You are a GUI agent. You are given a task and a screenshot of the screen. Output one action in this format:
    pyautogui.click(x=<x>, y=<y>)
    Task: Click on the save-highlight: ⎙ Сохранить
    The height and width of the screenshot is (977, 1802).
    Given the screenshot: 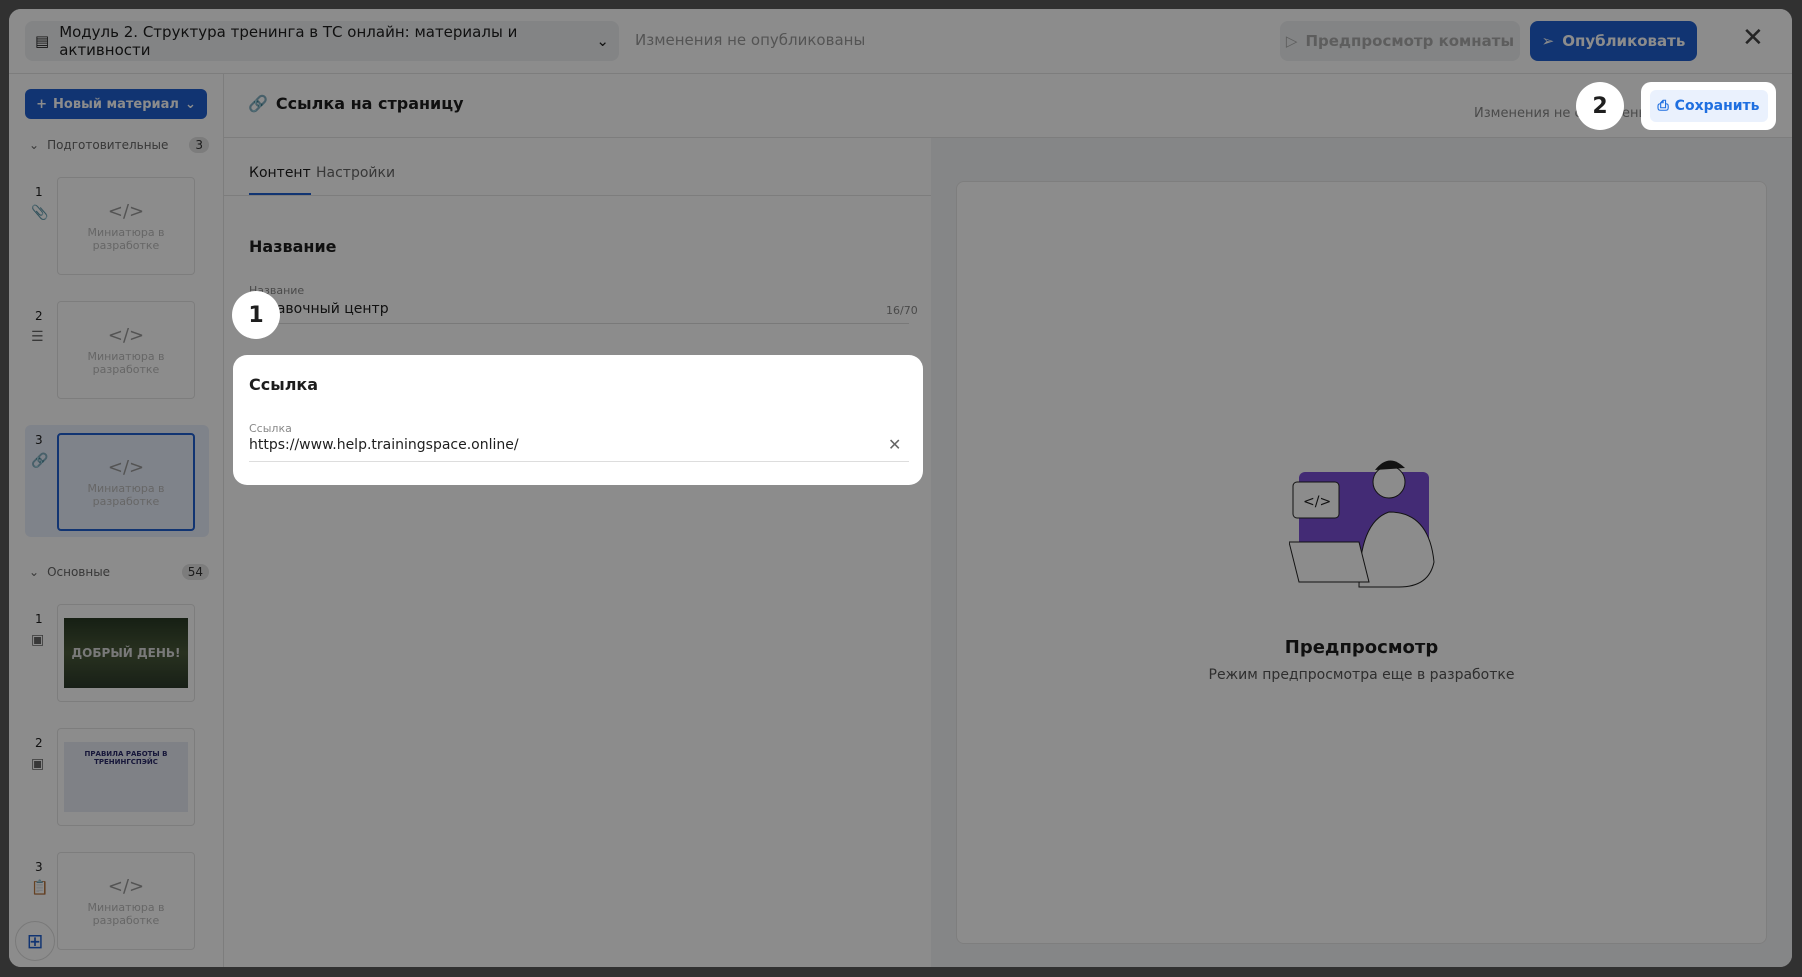 What is the action you would take?
    pyautogui.click(x=1708, y=106)
    